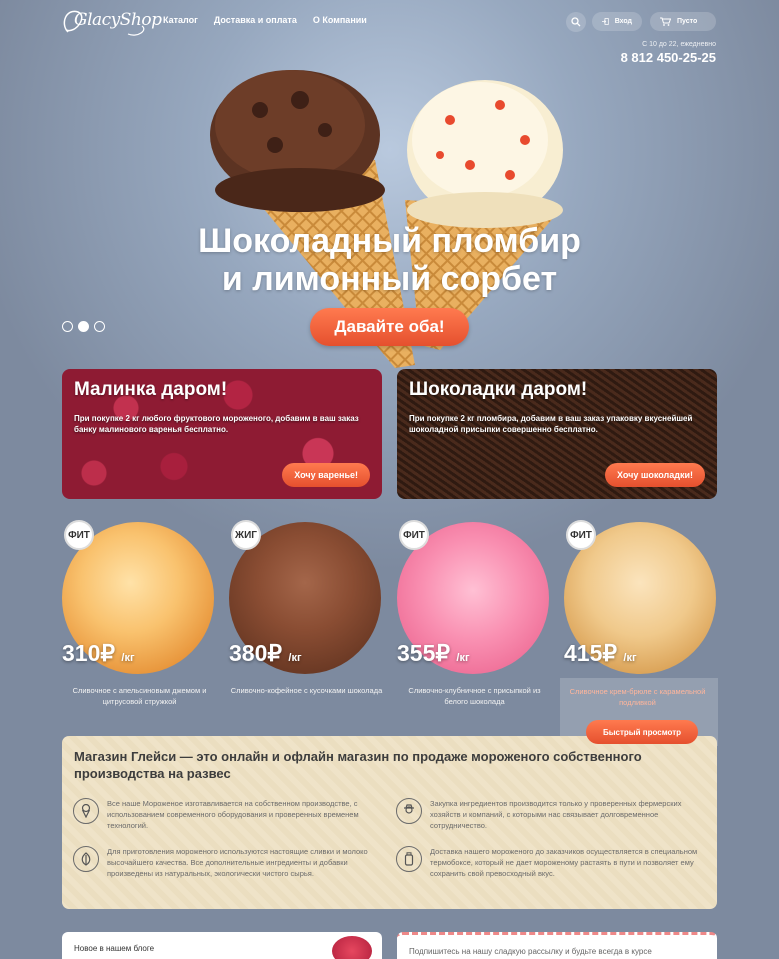 The image size is (779, 959). I want to click on nav-delivery: Доставка и оплата, so click(255, 20).